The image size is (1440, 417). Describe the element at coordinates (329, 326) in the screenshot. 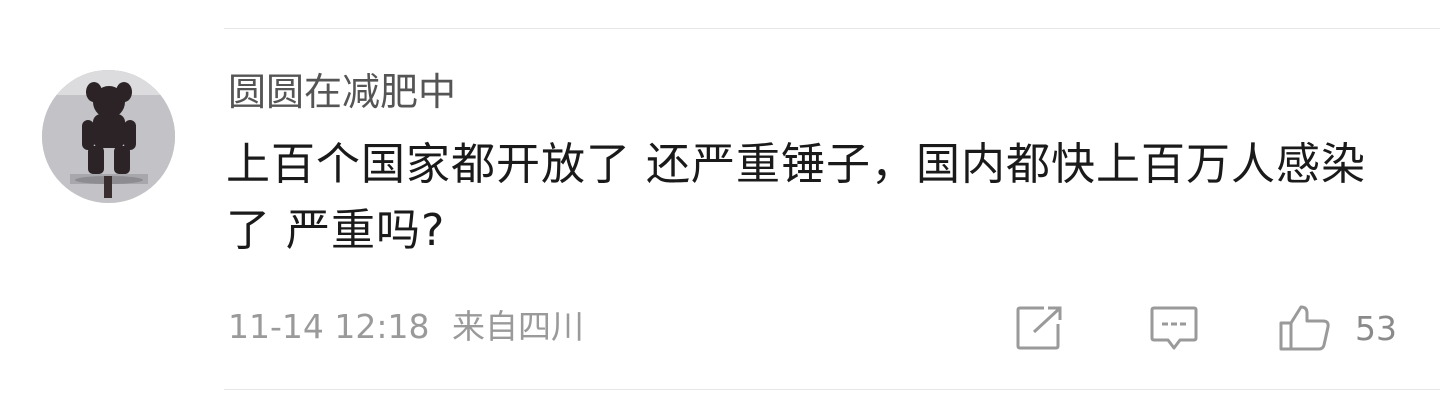

I see `comment-timestamp: 11-14 12:18` at that location.